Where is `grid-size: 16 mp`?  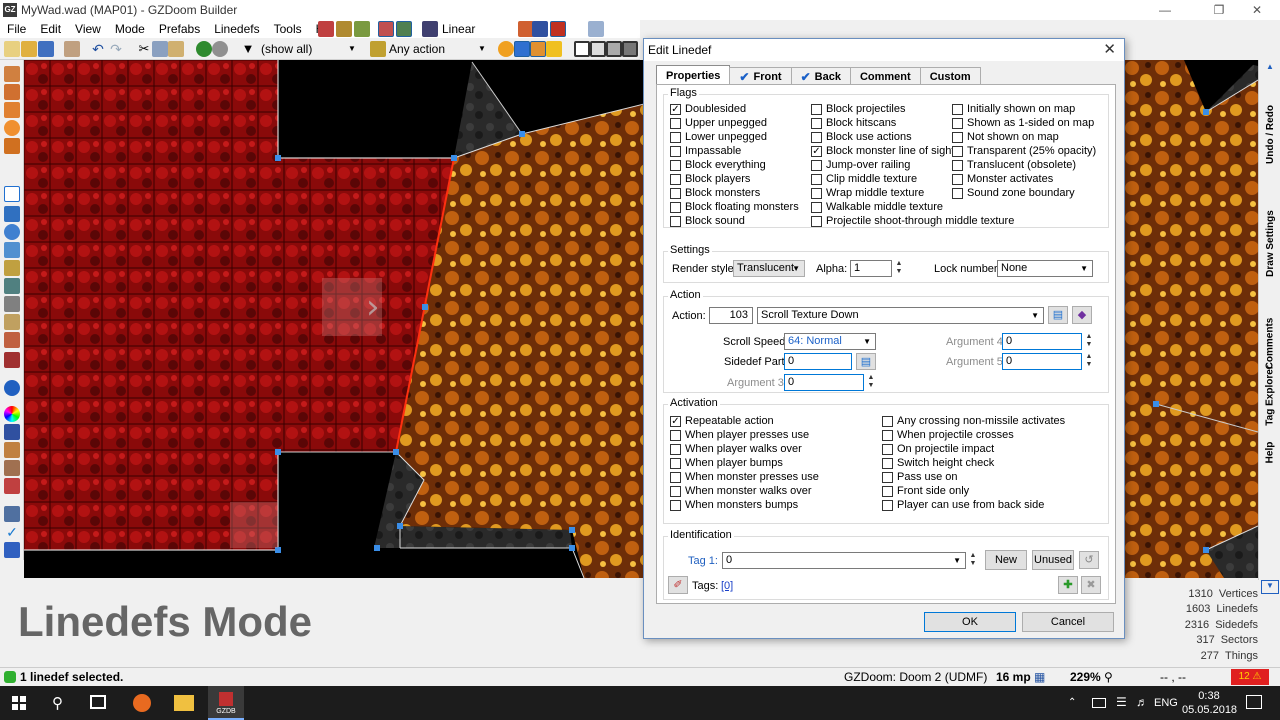 grid-size: 16 mp is located at coordinates (1013, 677).